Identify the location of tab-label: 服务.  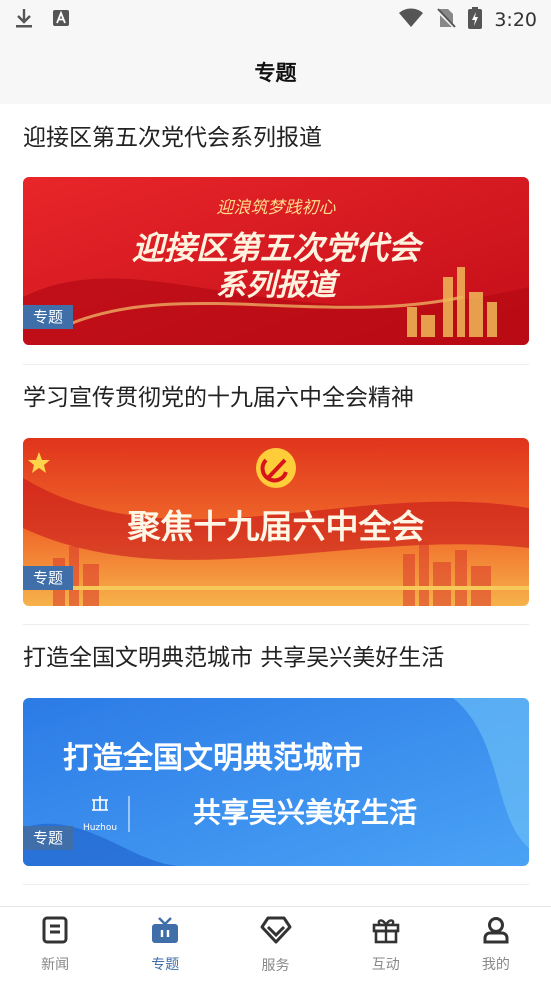
(275, 965).